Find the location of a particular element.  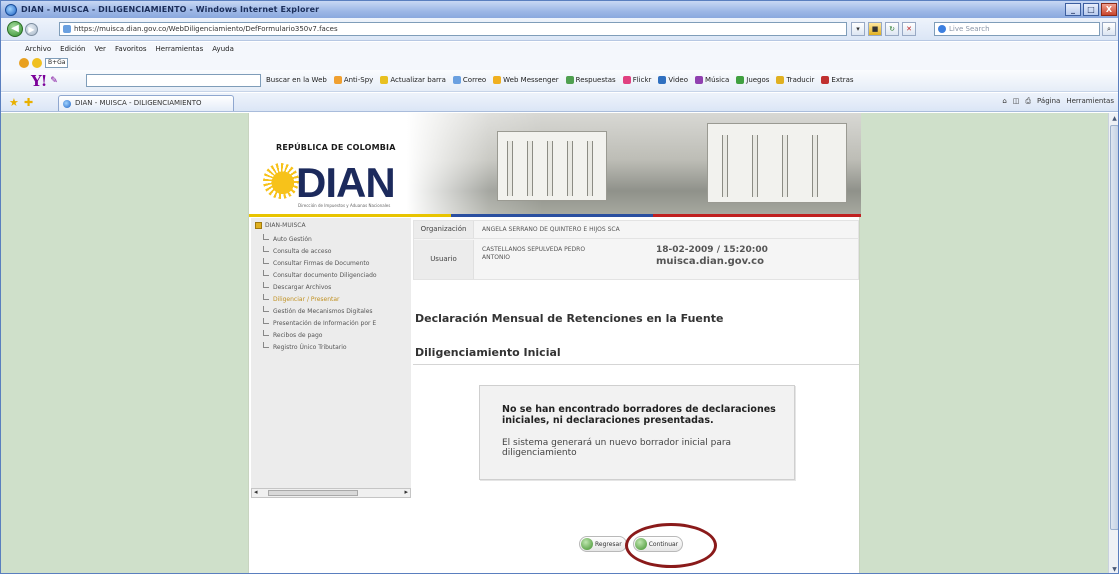

toolbar-item: Web Messenger is located at coordinates (526, 80).